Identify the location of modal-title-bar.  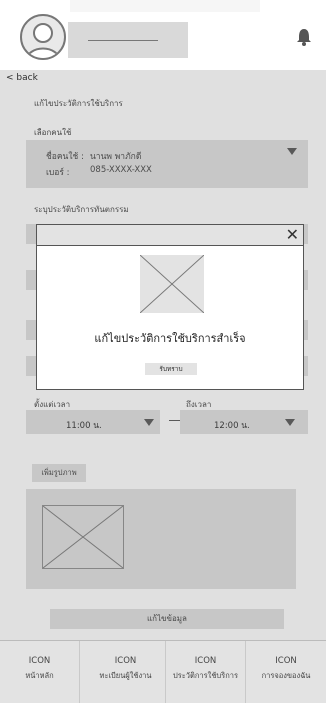
(170, 235).